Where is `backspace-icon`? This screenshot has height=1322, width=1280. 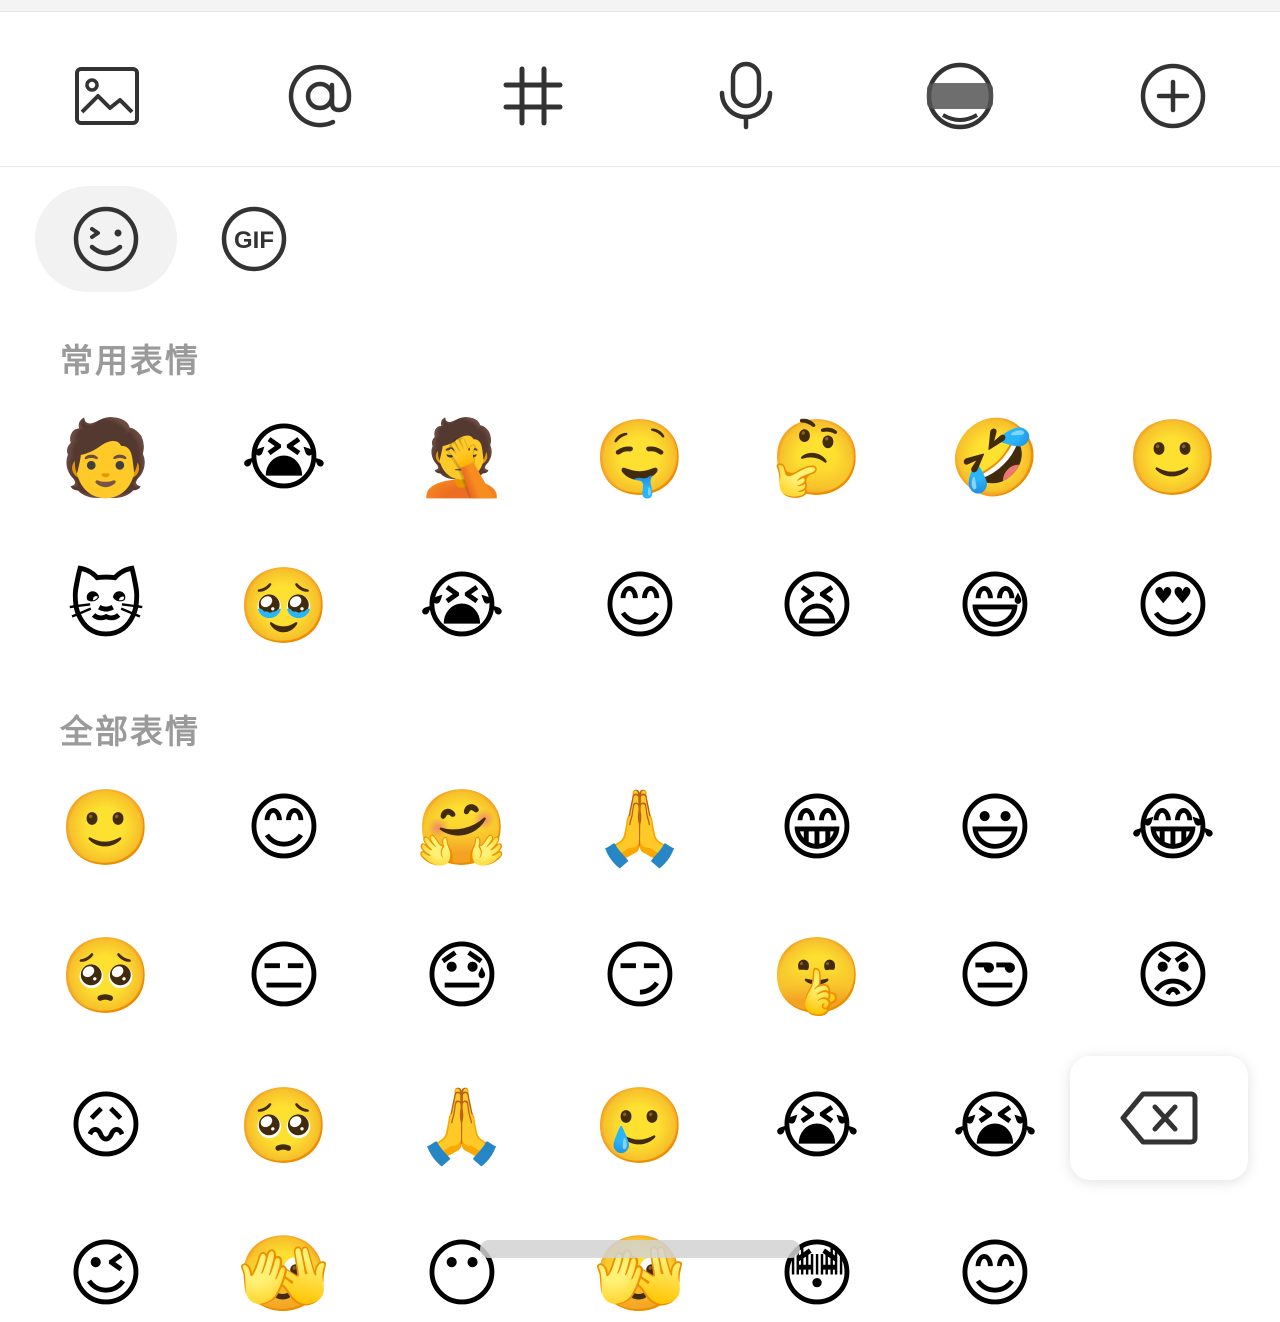
backspace-icon is located at coordinates (1159, 1118).